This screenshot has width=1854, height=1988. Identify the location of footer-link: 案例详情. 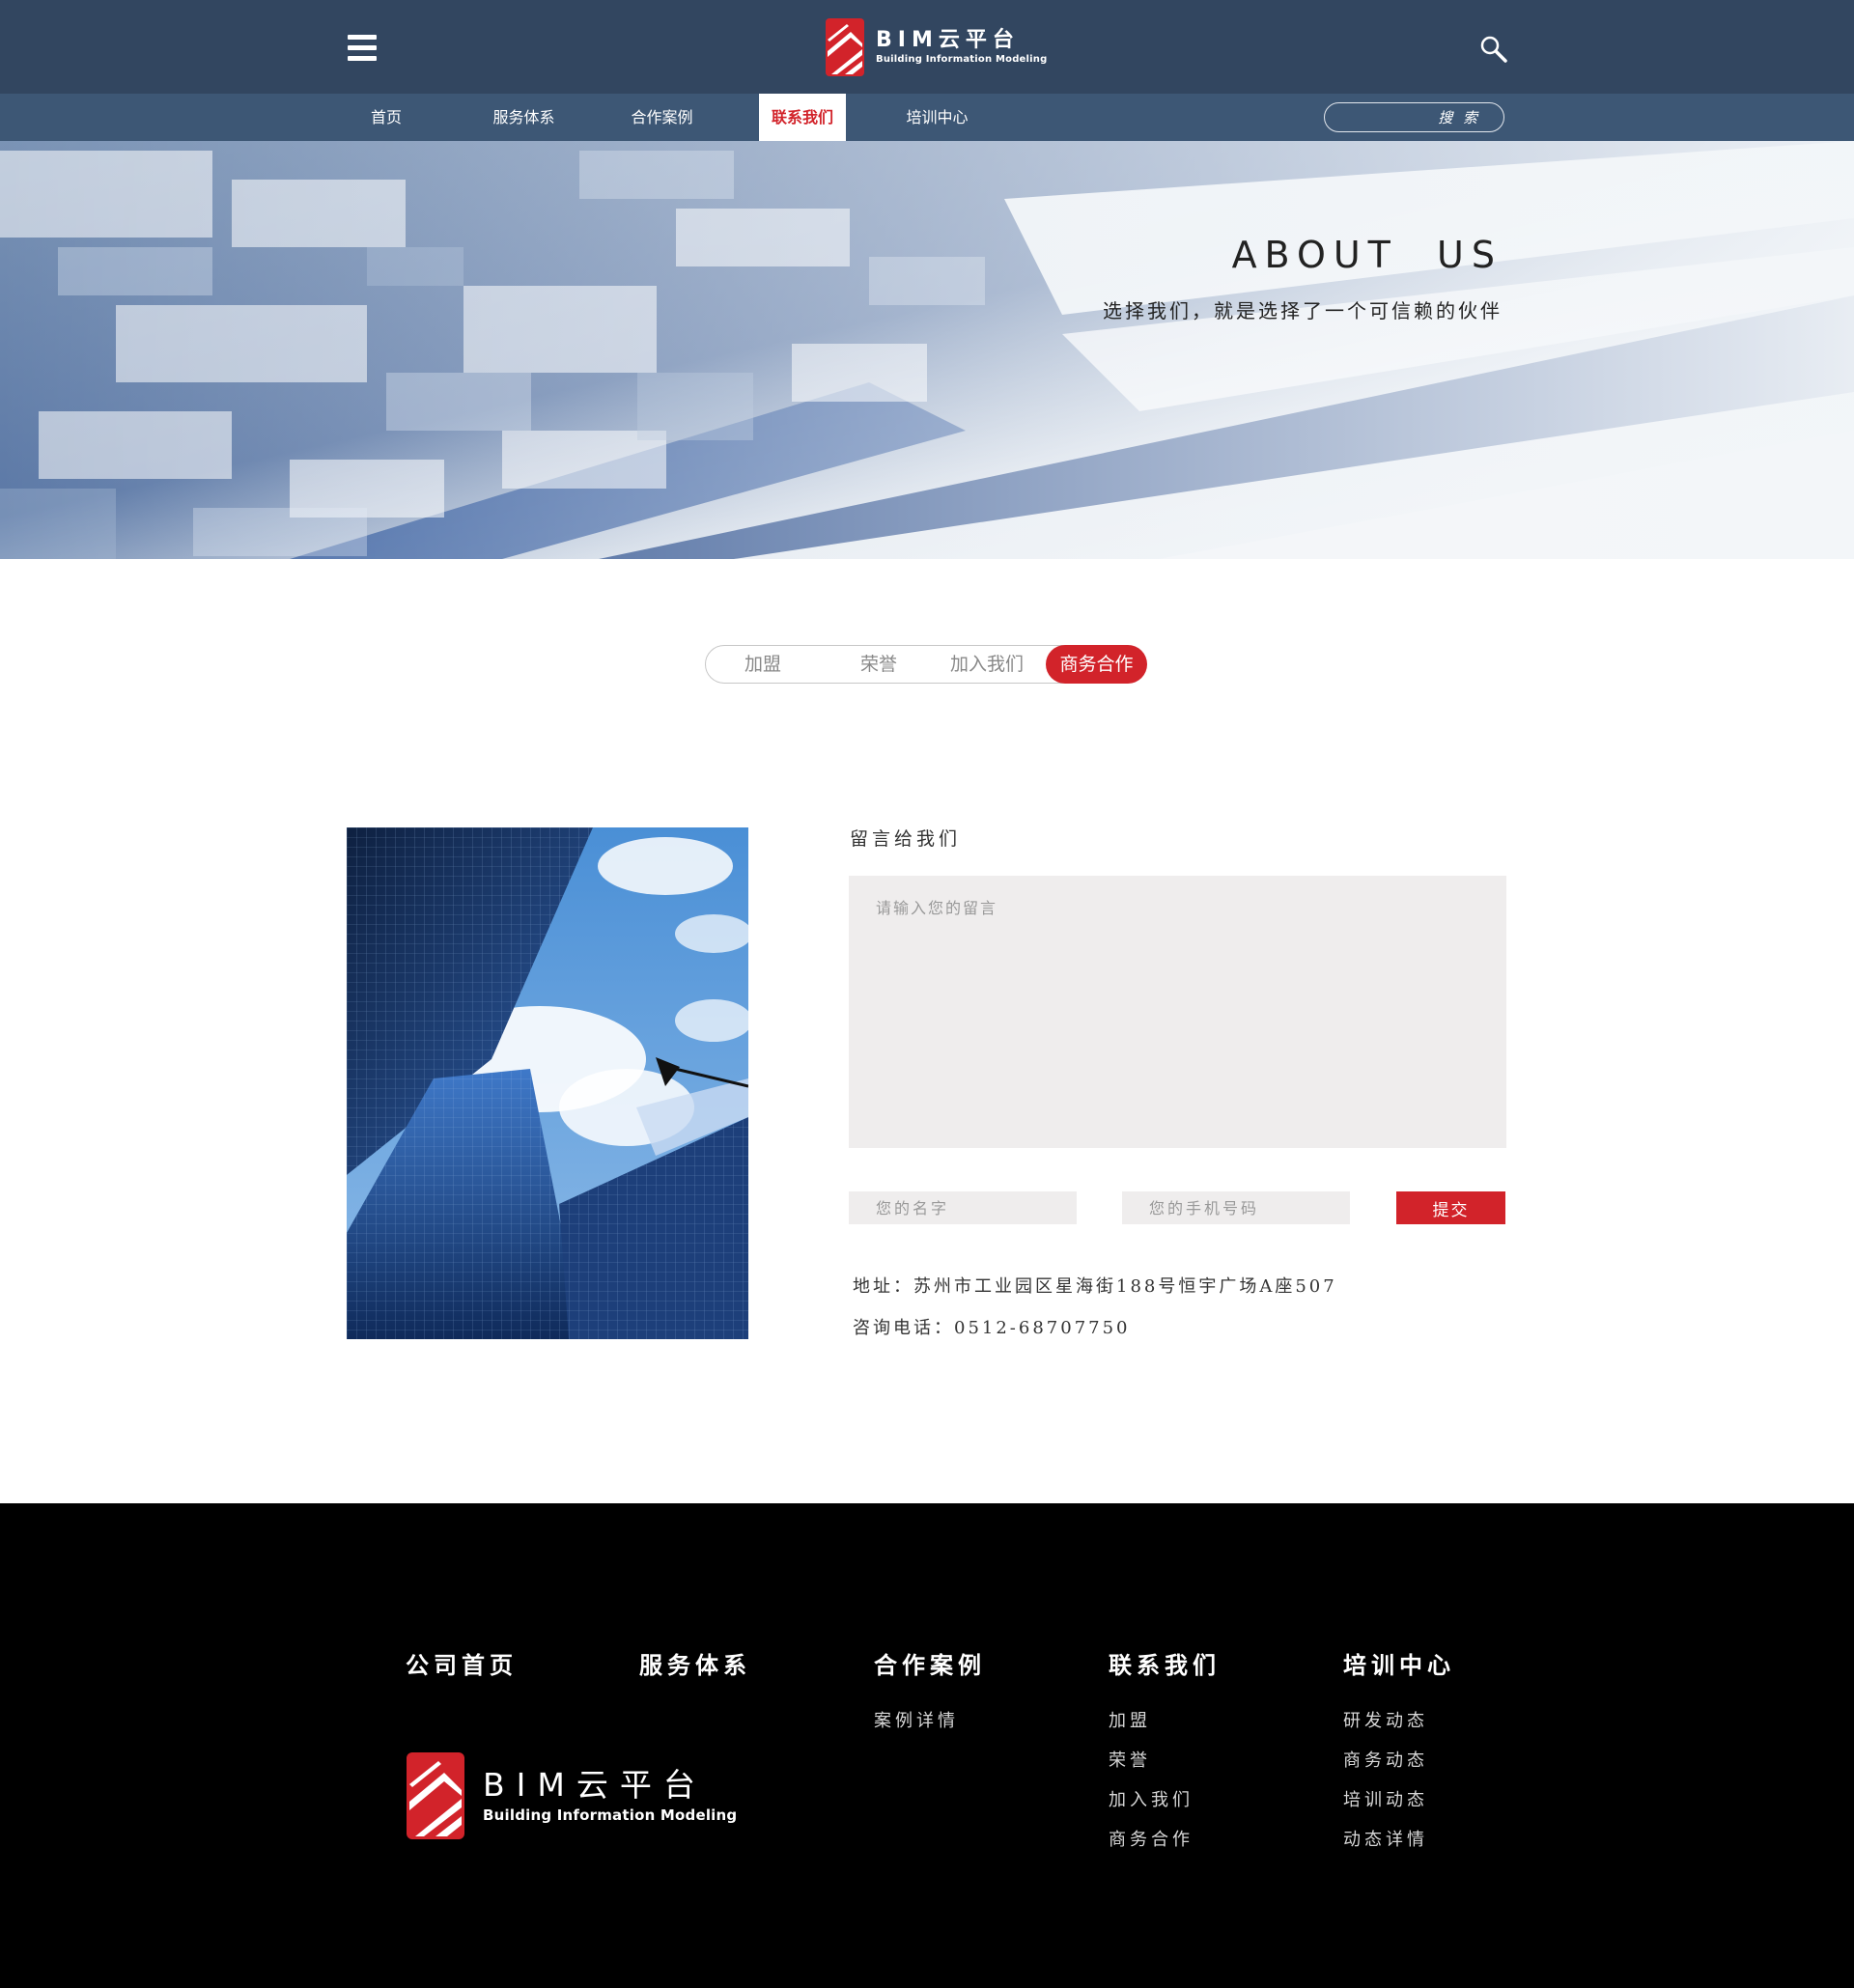
(930, 1721).